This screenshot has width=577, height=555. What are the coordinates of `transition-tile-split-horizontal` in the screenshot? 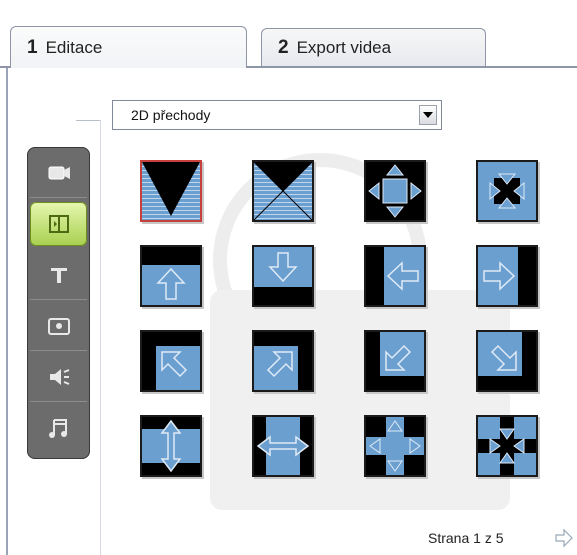 It's located at (283, 446).